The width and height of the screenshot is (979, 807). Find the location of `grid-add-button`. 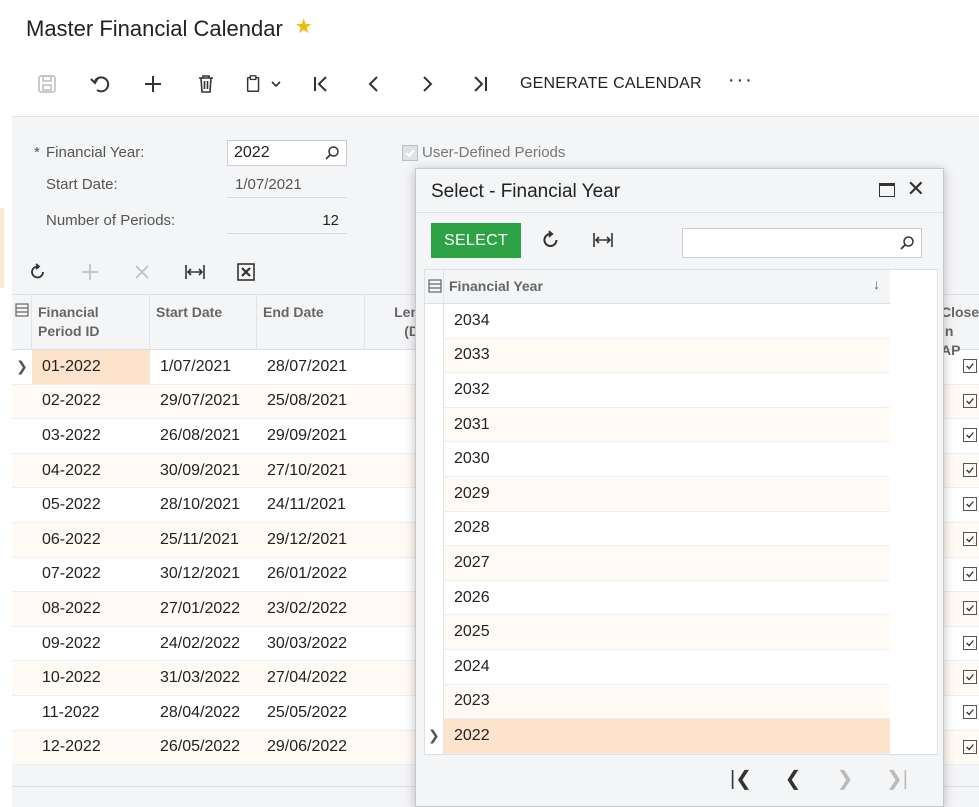

grid-add-button is located at coordinates (104, 272).